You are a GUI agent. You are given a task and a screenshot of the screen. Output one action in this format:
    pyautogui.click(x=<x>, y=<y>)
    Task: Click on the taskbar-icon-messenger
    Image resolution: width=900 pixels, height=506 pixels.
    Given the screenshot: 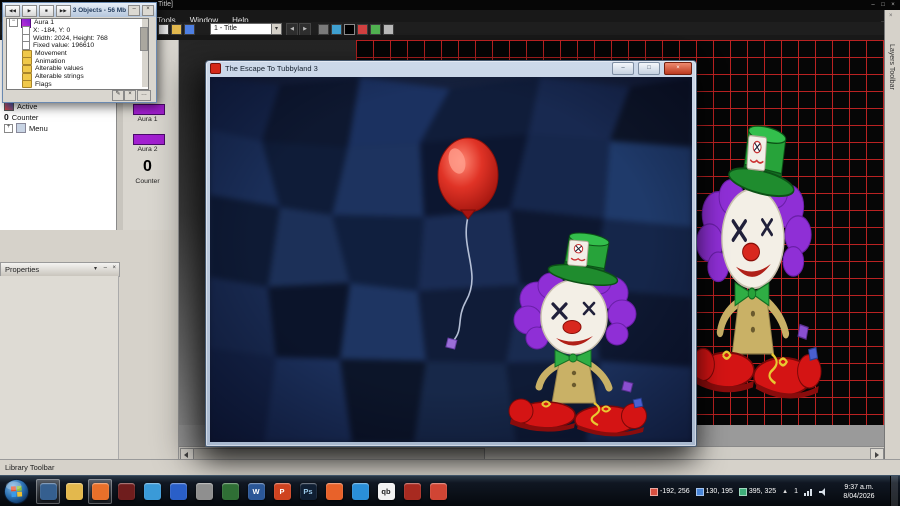 What is the action you would take?
    pyautogui.click(x=152, y=491)
    